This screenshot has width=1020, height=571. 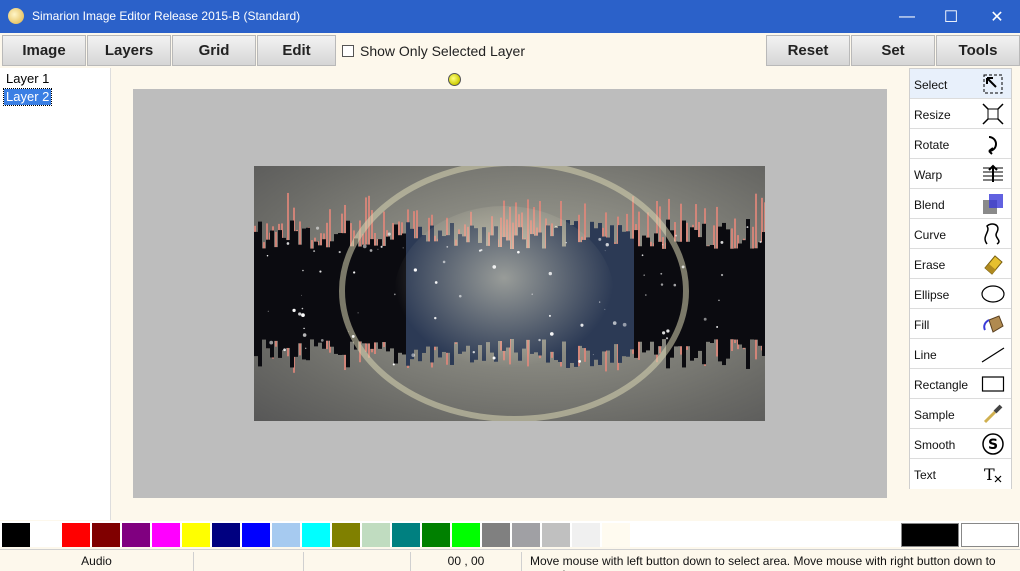 What do you see at coordinates (348, 51) in the screenshot?
I see `show-selected-layer-checkbox` at bounding box center [348, 51].